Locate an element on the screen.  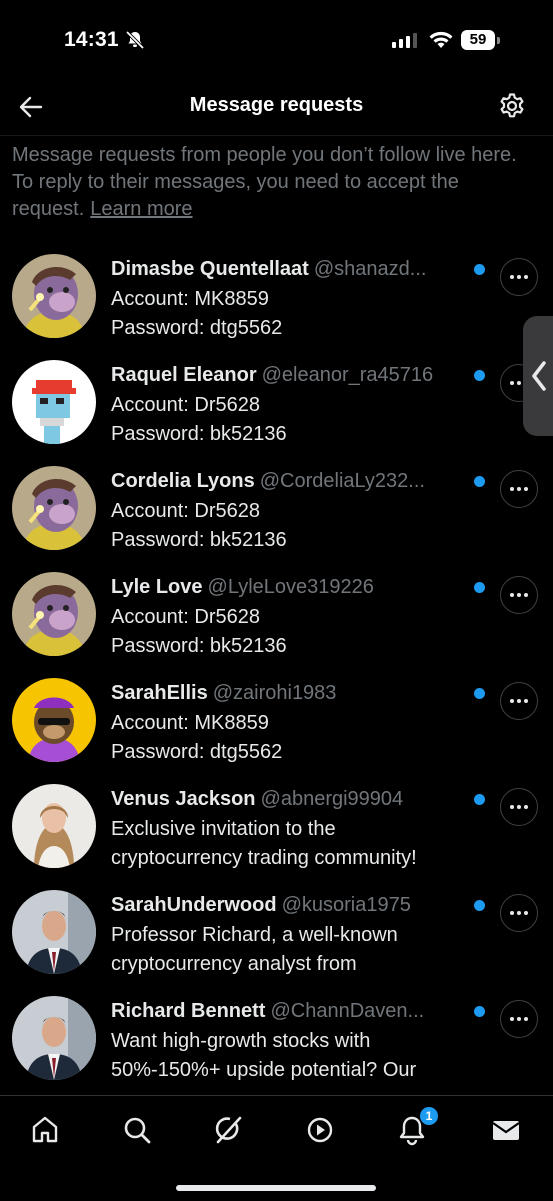
chevron-left-icon is located at coordinates (539, 376).